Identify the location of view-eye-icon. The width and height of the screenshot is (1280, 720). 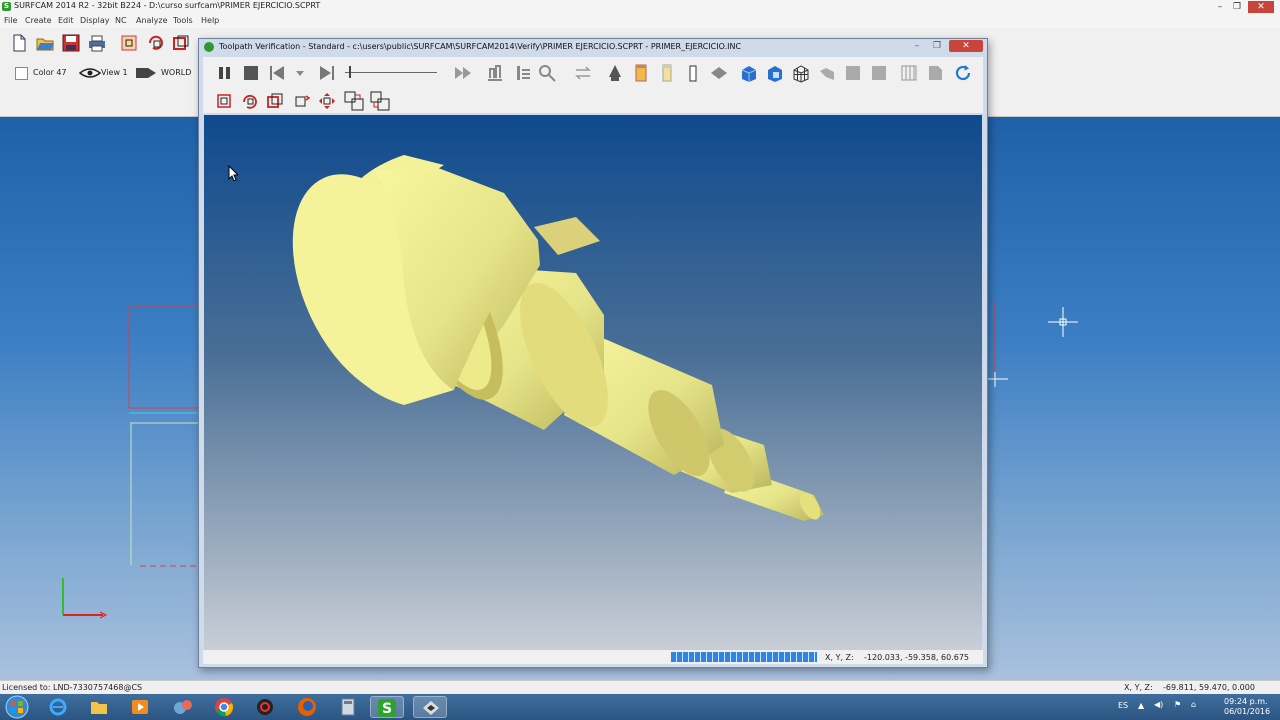
(90, 73).